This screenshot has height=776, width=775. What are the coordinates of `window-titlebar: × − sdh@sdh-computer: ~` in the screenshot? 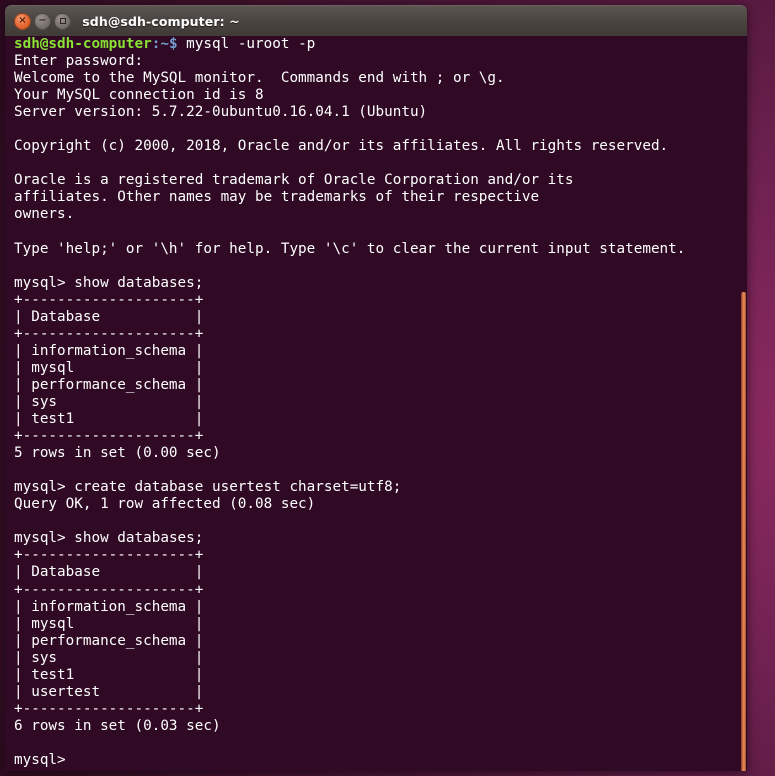 It's located at (376, 20).